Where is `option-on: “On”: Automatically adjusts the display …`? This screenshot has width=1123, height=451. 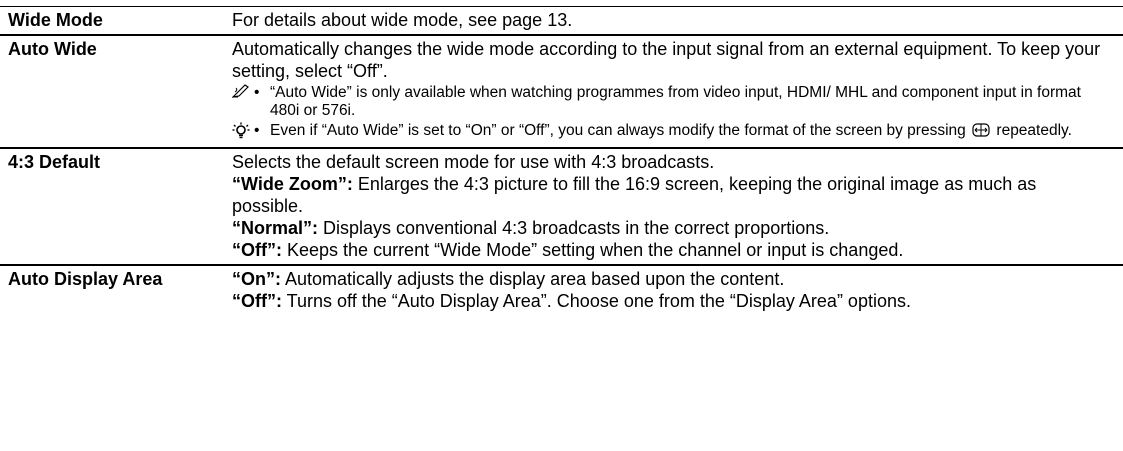
option-on: “On”: Automatically adjusts the display … is located at coordinates (668, 279).